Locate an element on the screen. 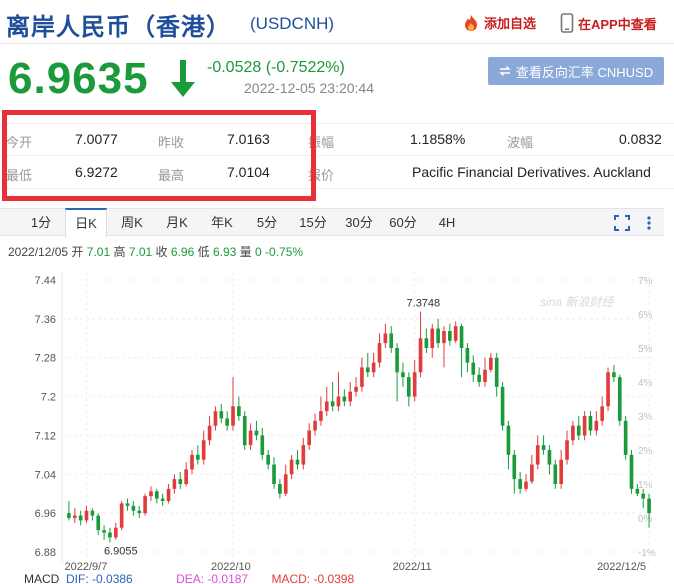 This screenshot has width=674, height=584. tab-yearly-k: 年K is located at coordinates (222, 222).